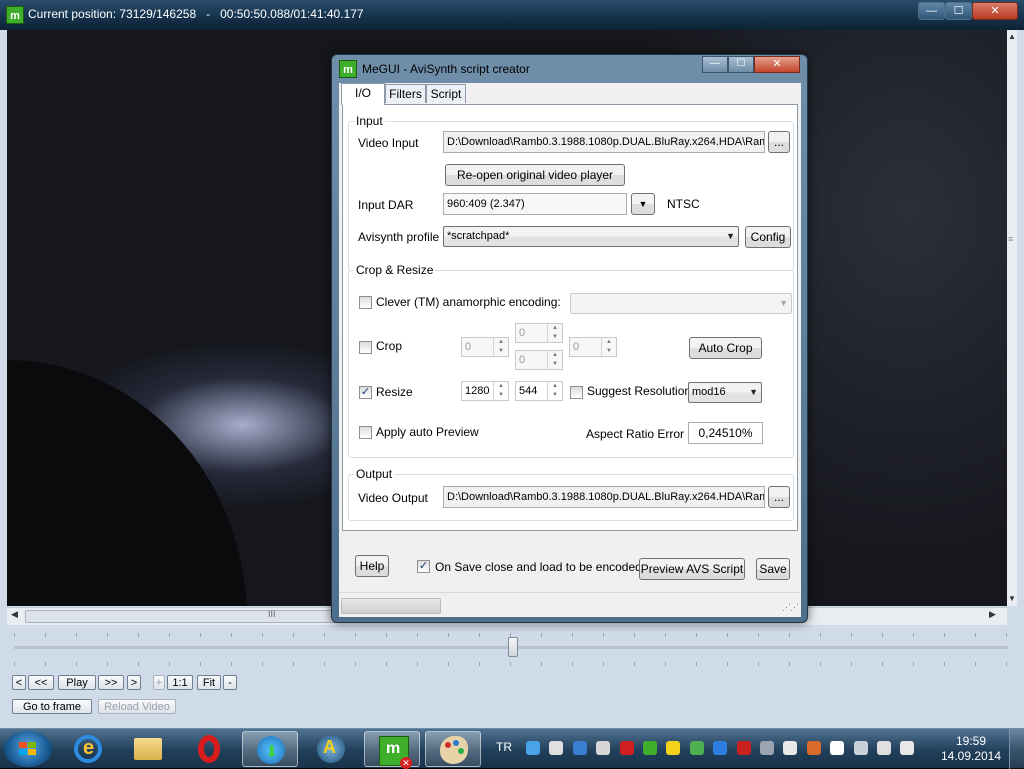 The image size is (1024, 769). What do you see at coordinates (579, 748) in the screenshot?
I see `dropbox-icon` at bounding box center [579, 748].